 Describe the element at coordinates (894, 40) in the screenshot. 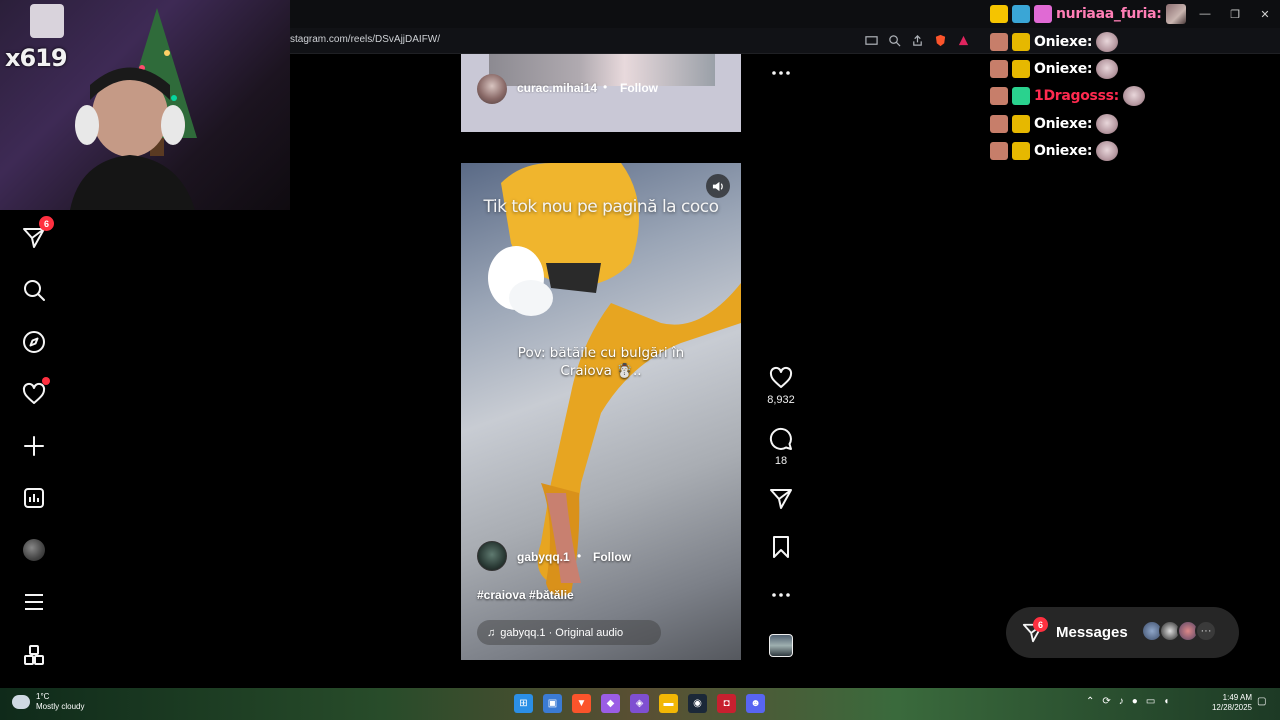

I see `zoom-icon` at that location.